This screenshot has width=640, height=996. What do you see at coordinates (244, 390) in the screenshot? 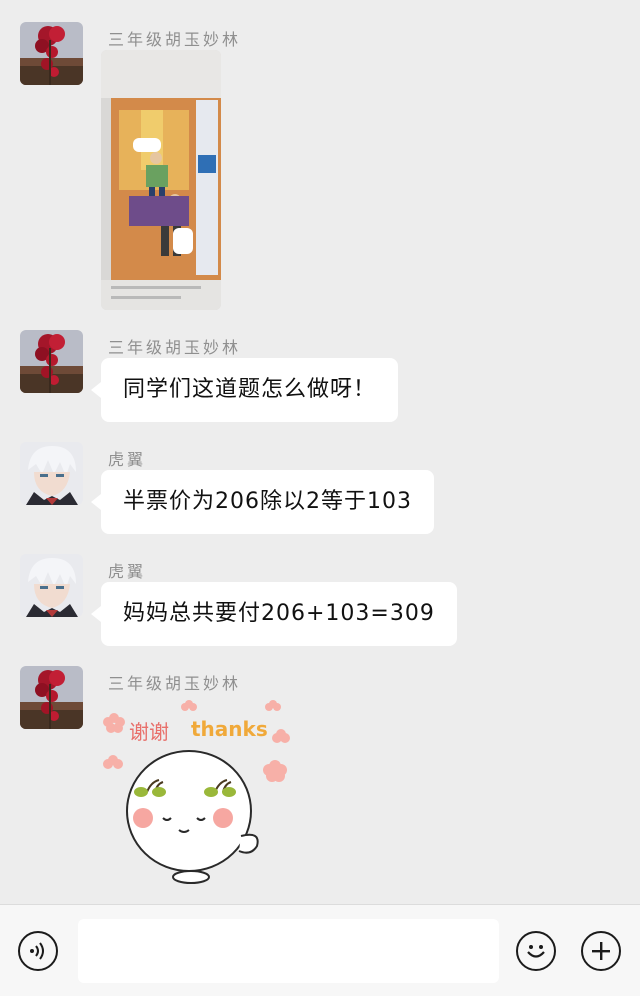
I see `text-bubble: 同学们这道题怎么做呀！` at bounding box center [244, 390].